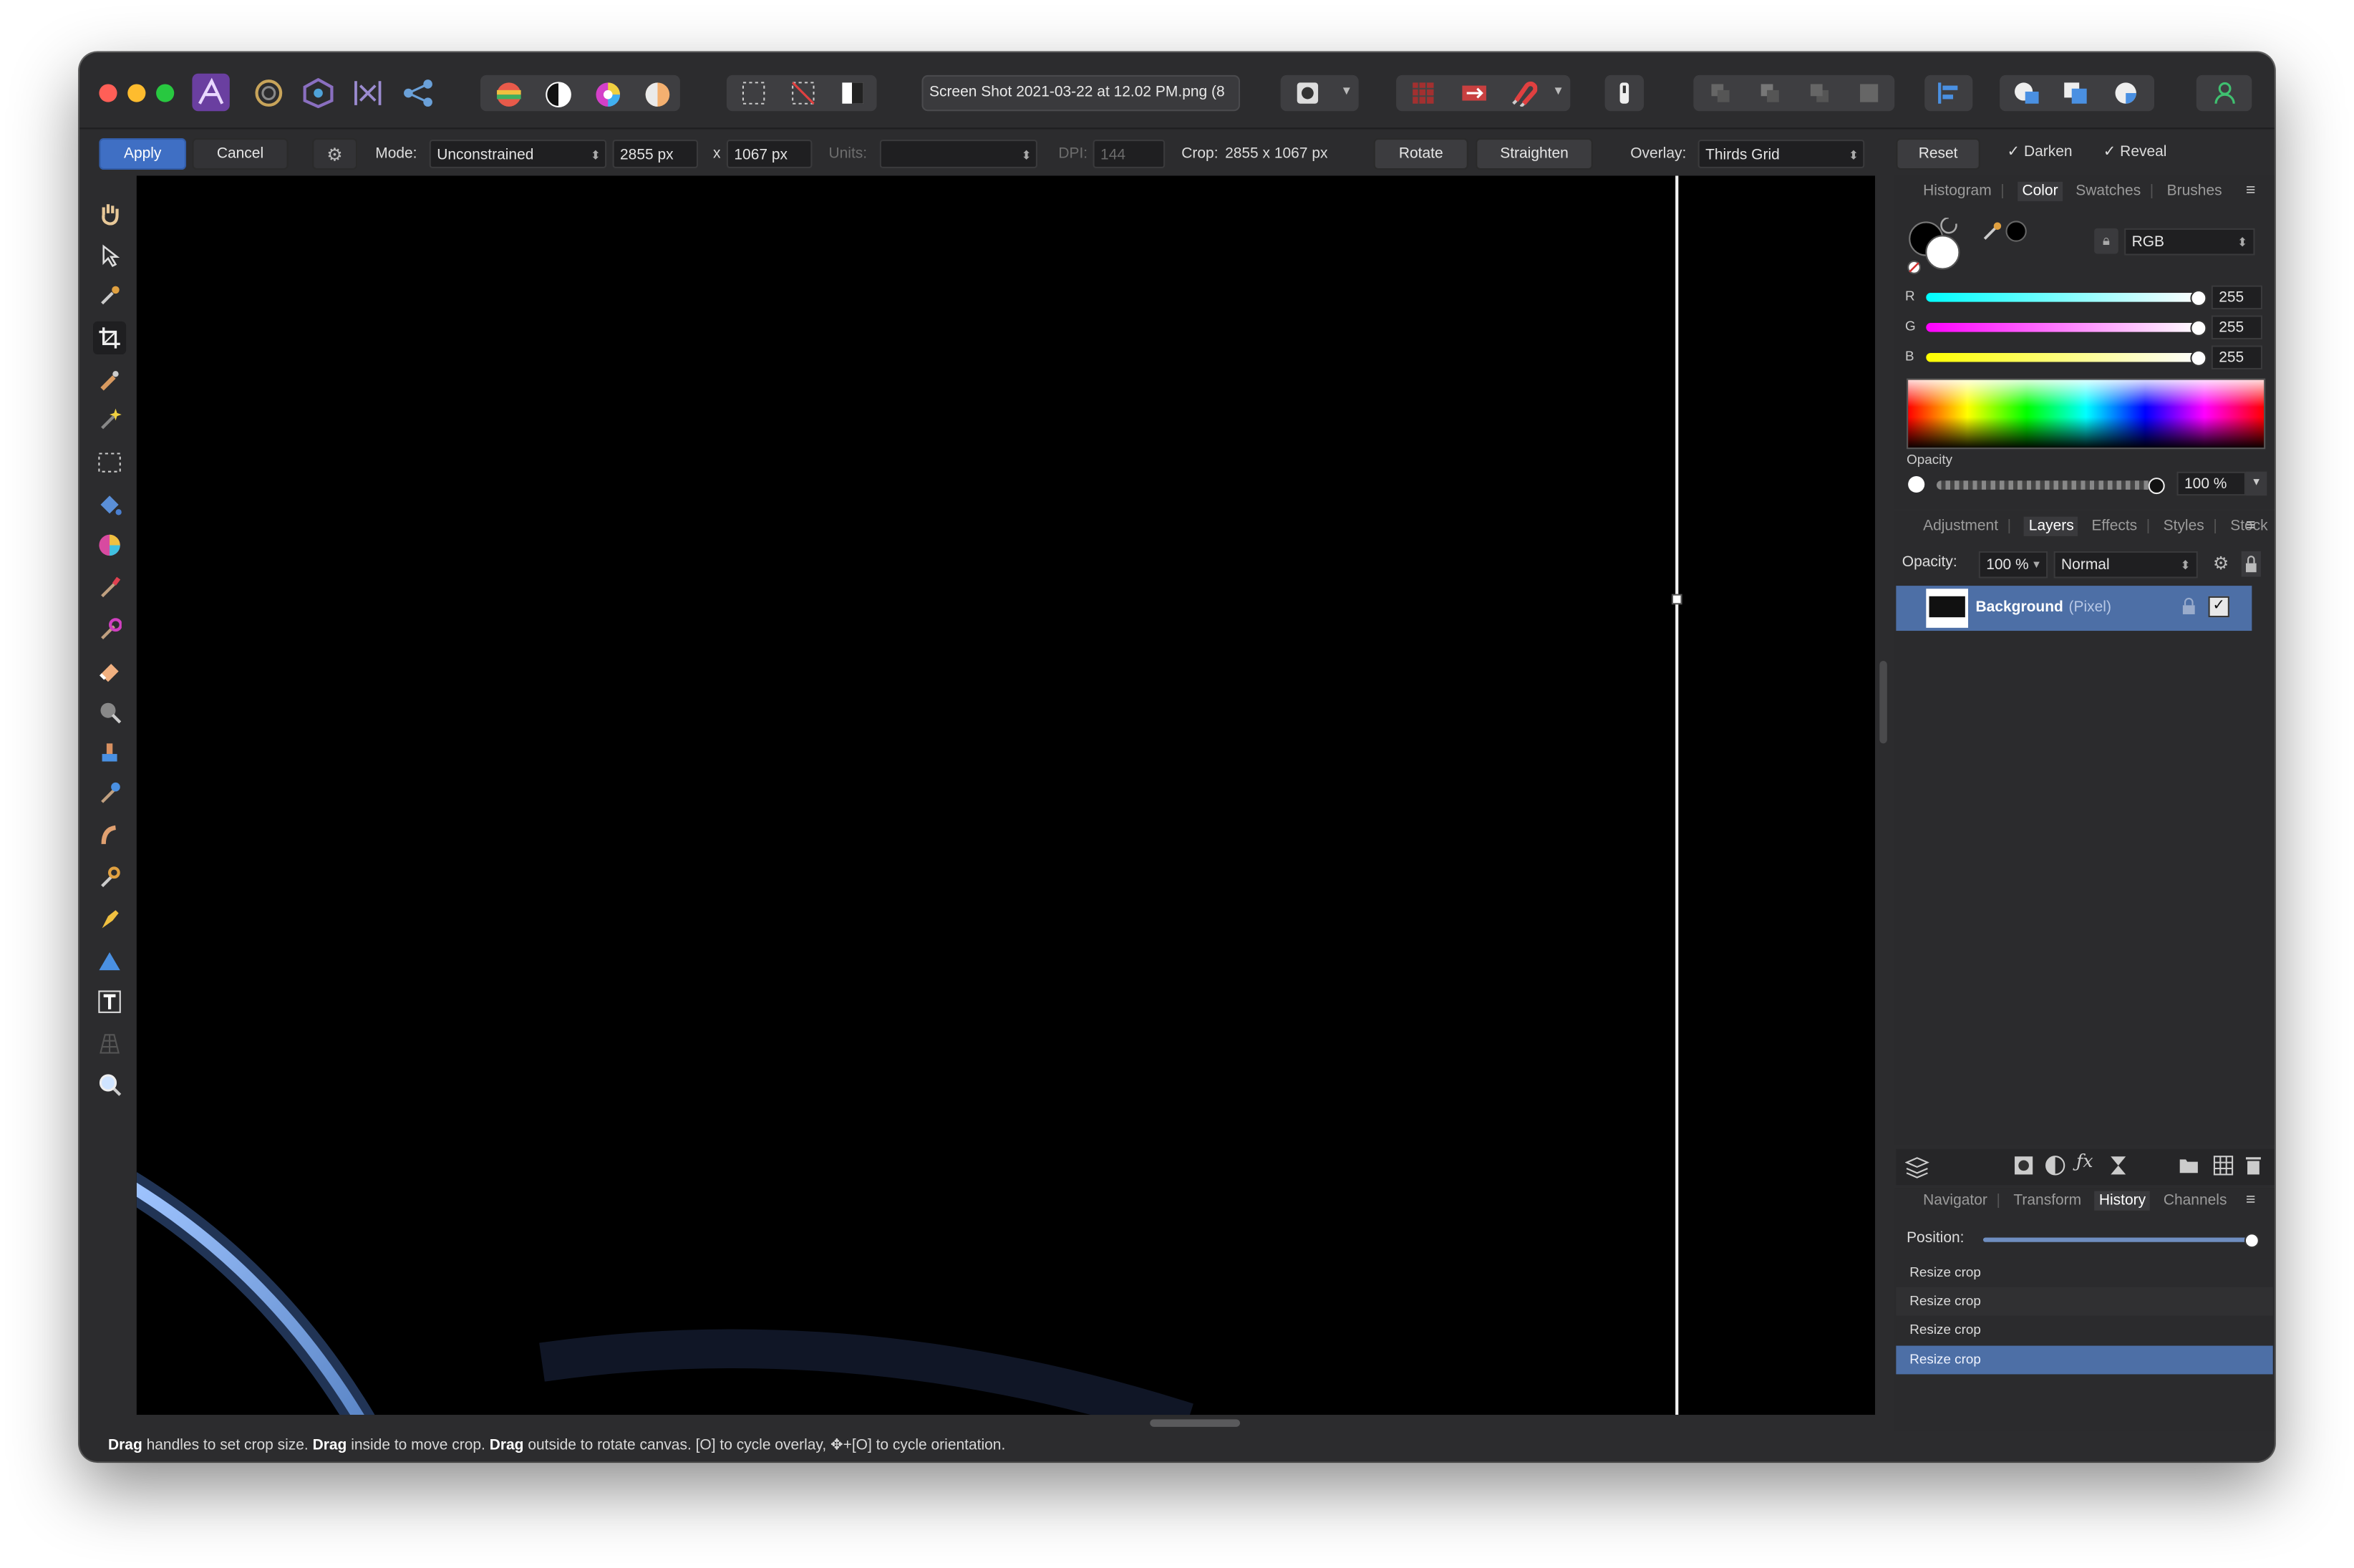 The height and width of the screenshot is (1568, 2354). What do you see at coordinates (2027, 93) in the screenshot?
I see `add-shape-icon` at bounding box center [2027, 93].